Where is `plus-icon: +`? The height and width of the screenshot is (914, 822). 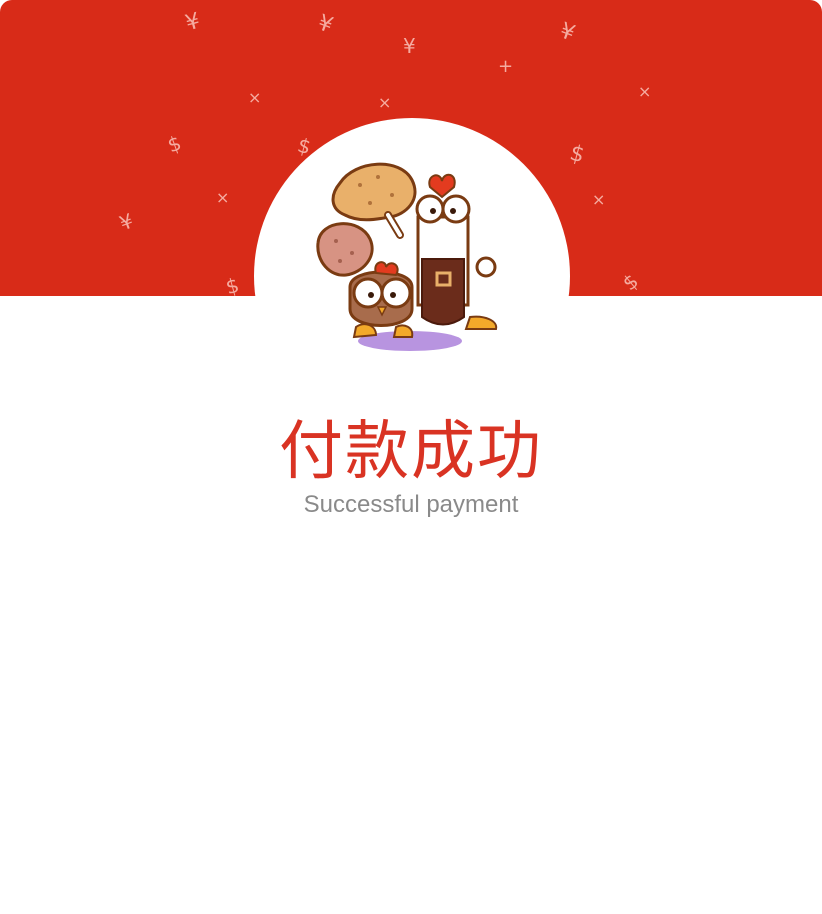 plus-icon: + is located at coordinates (506, 66).